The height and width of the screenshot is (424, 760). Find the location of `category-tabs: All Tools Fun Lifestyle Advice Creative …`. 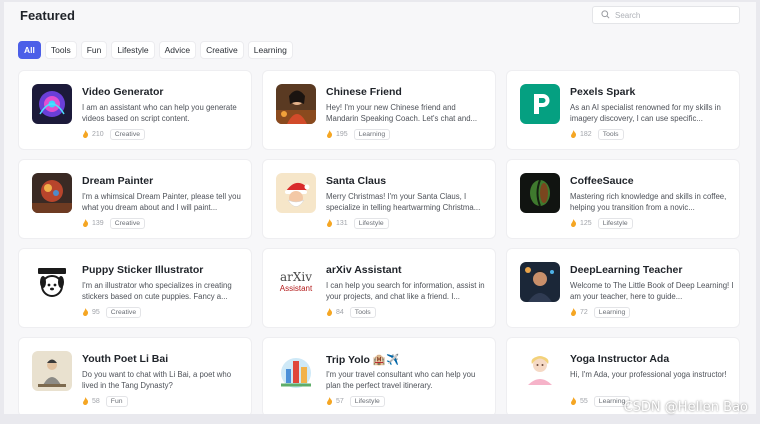

category-tabs: All Tools Fun Lifestyle Advice Creative … is located at coordinates (155, 50).